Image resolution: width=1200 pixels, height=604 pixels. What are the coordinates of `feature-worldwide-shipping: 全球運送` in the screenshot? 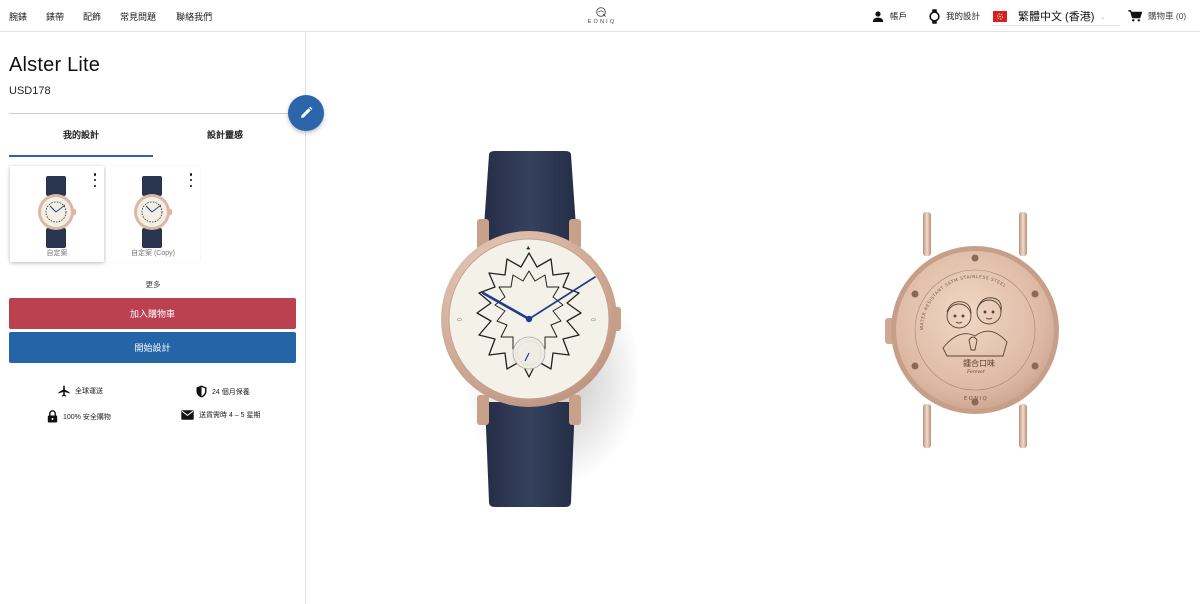 It's located at (80, 391).